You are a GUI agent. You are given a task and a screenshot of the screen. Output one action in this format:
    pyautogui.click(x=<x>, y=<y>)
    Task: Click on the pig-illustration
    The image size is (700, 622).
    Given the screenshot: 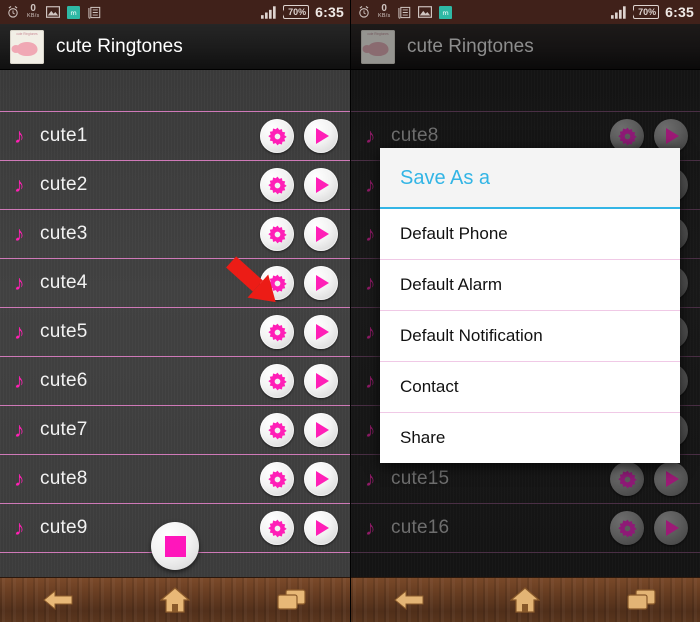 What is the action you would take?
    pyautogui.click(x=24, y=48)
    